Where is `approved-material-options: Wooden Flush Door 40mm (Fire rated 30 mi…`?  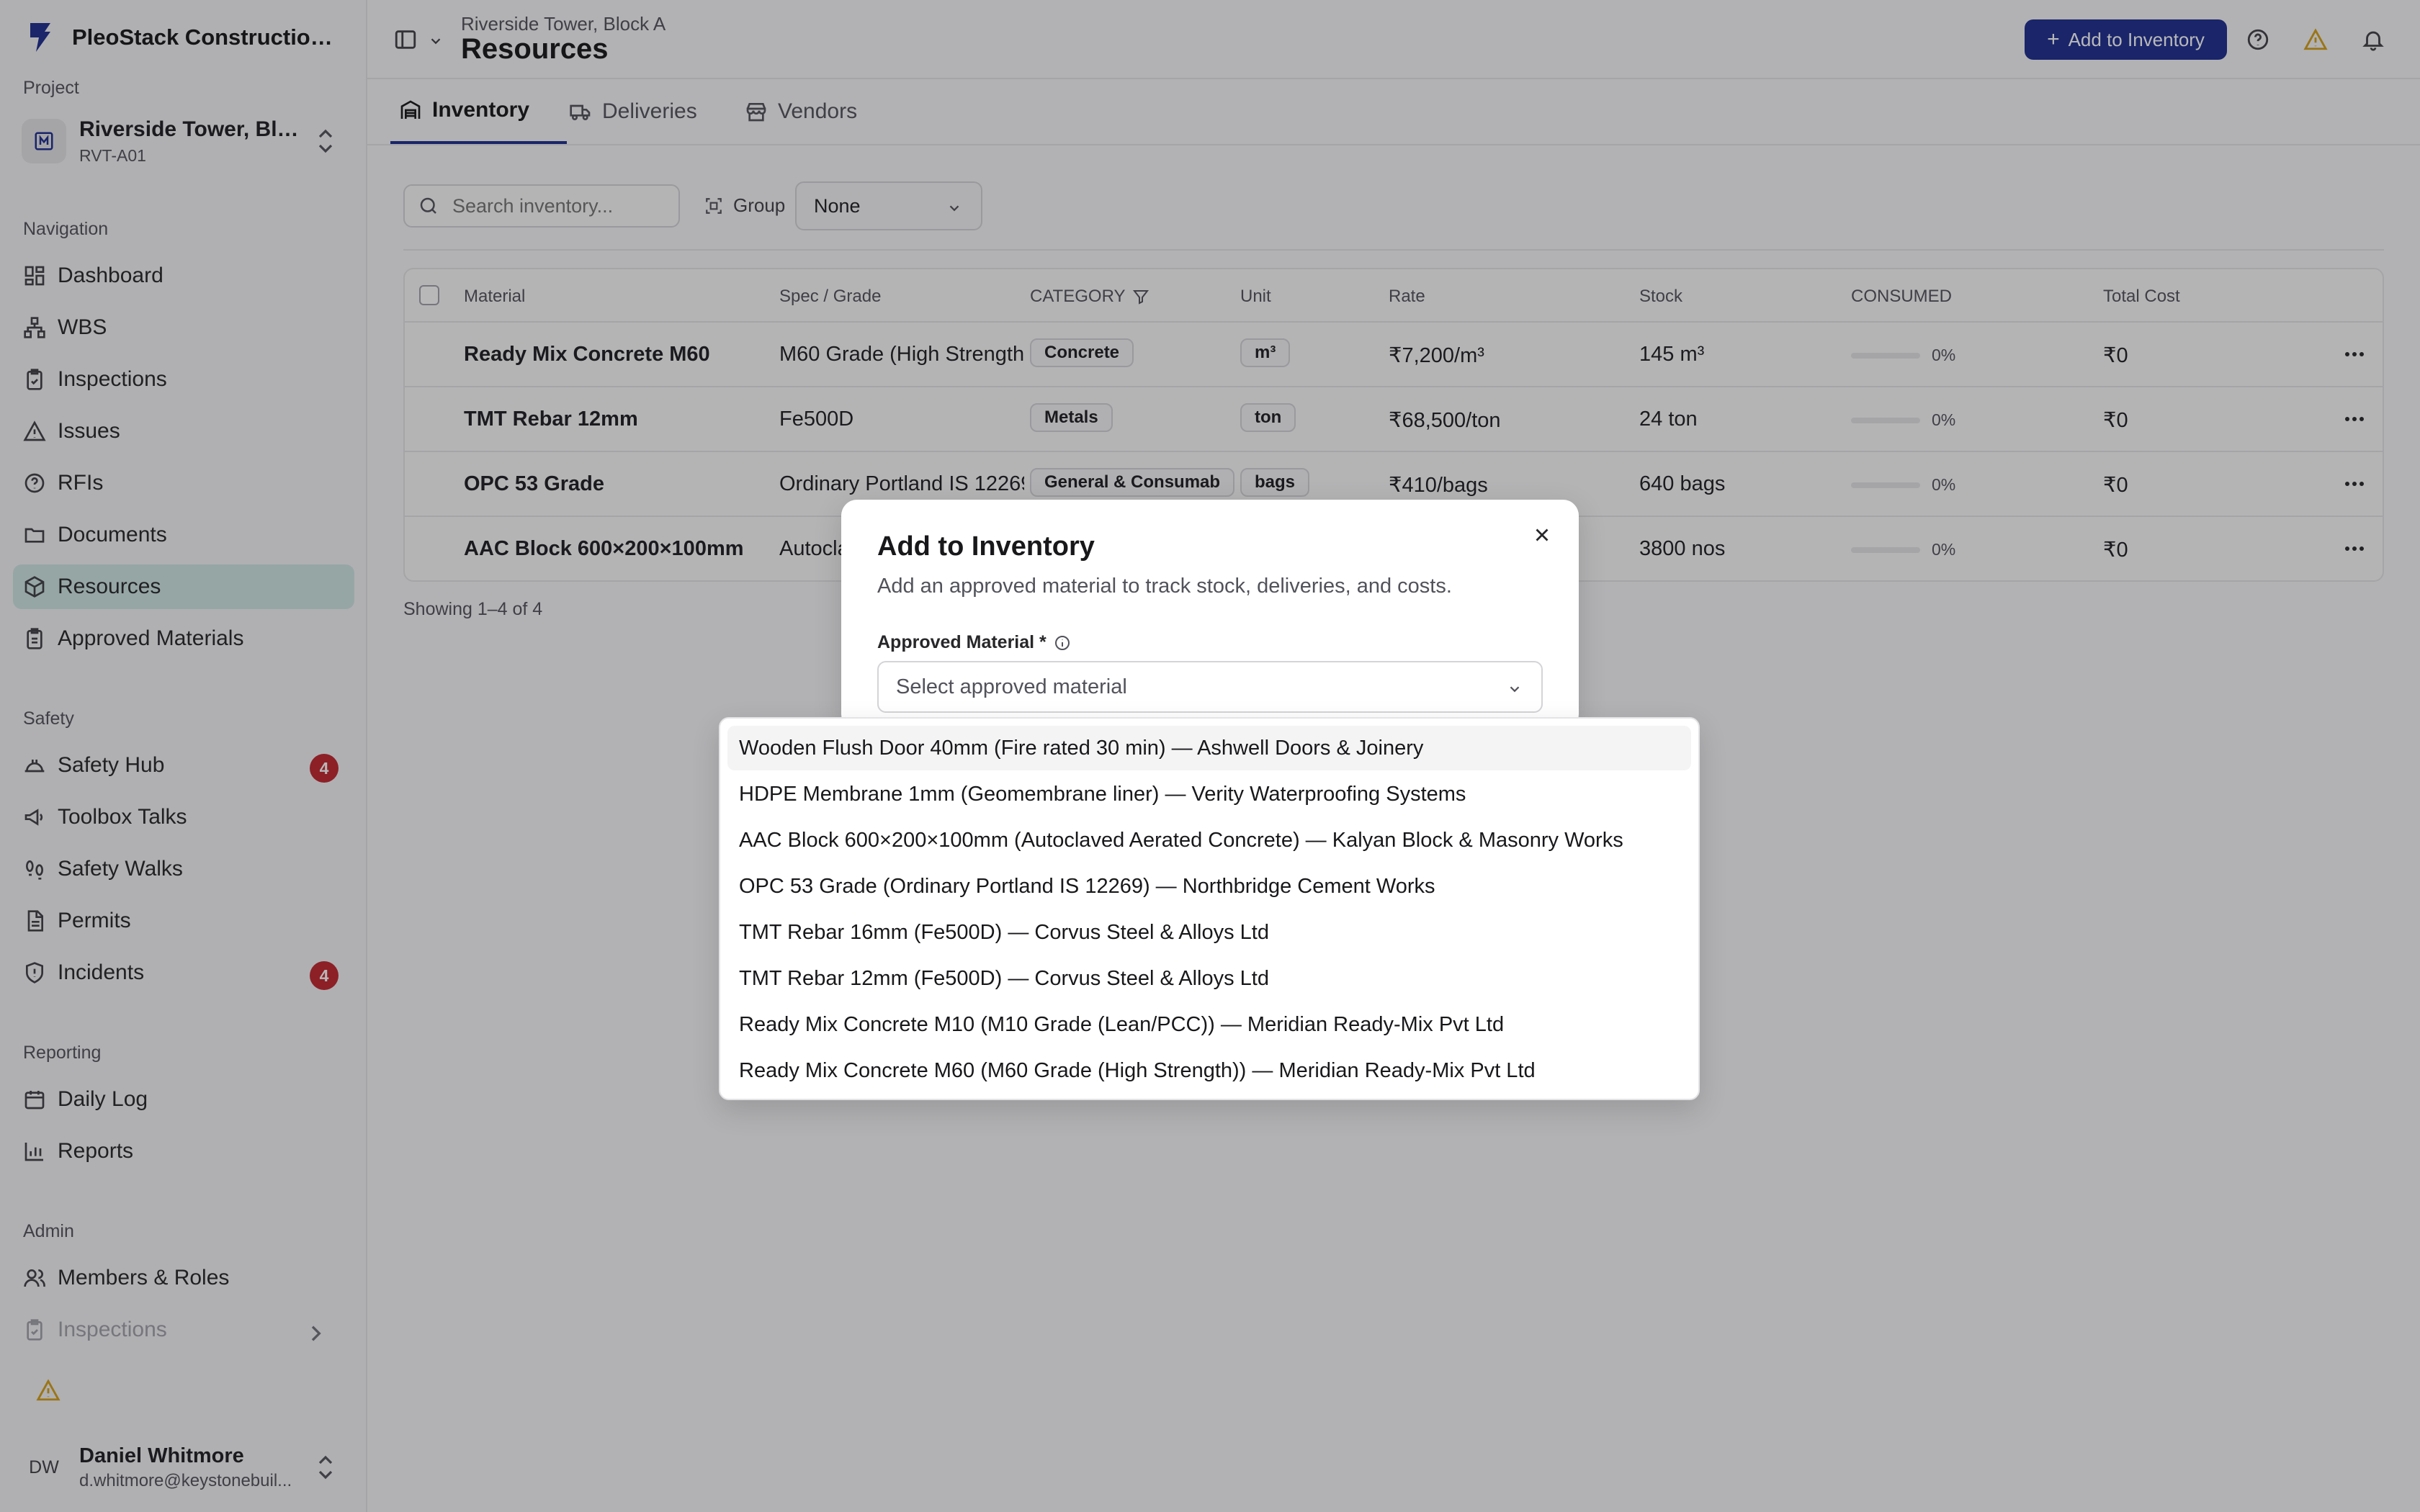
approved-material-options: Wooden Flush Door 40mm (Fire rated 30 mi… is located at coordinates (1209, 908).